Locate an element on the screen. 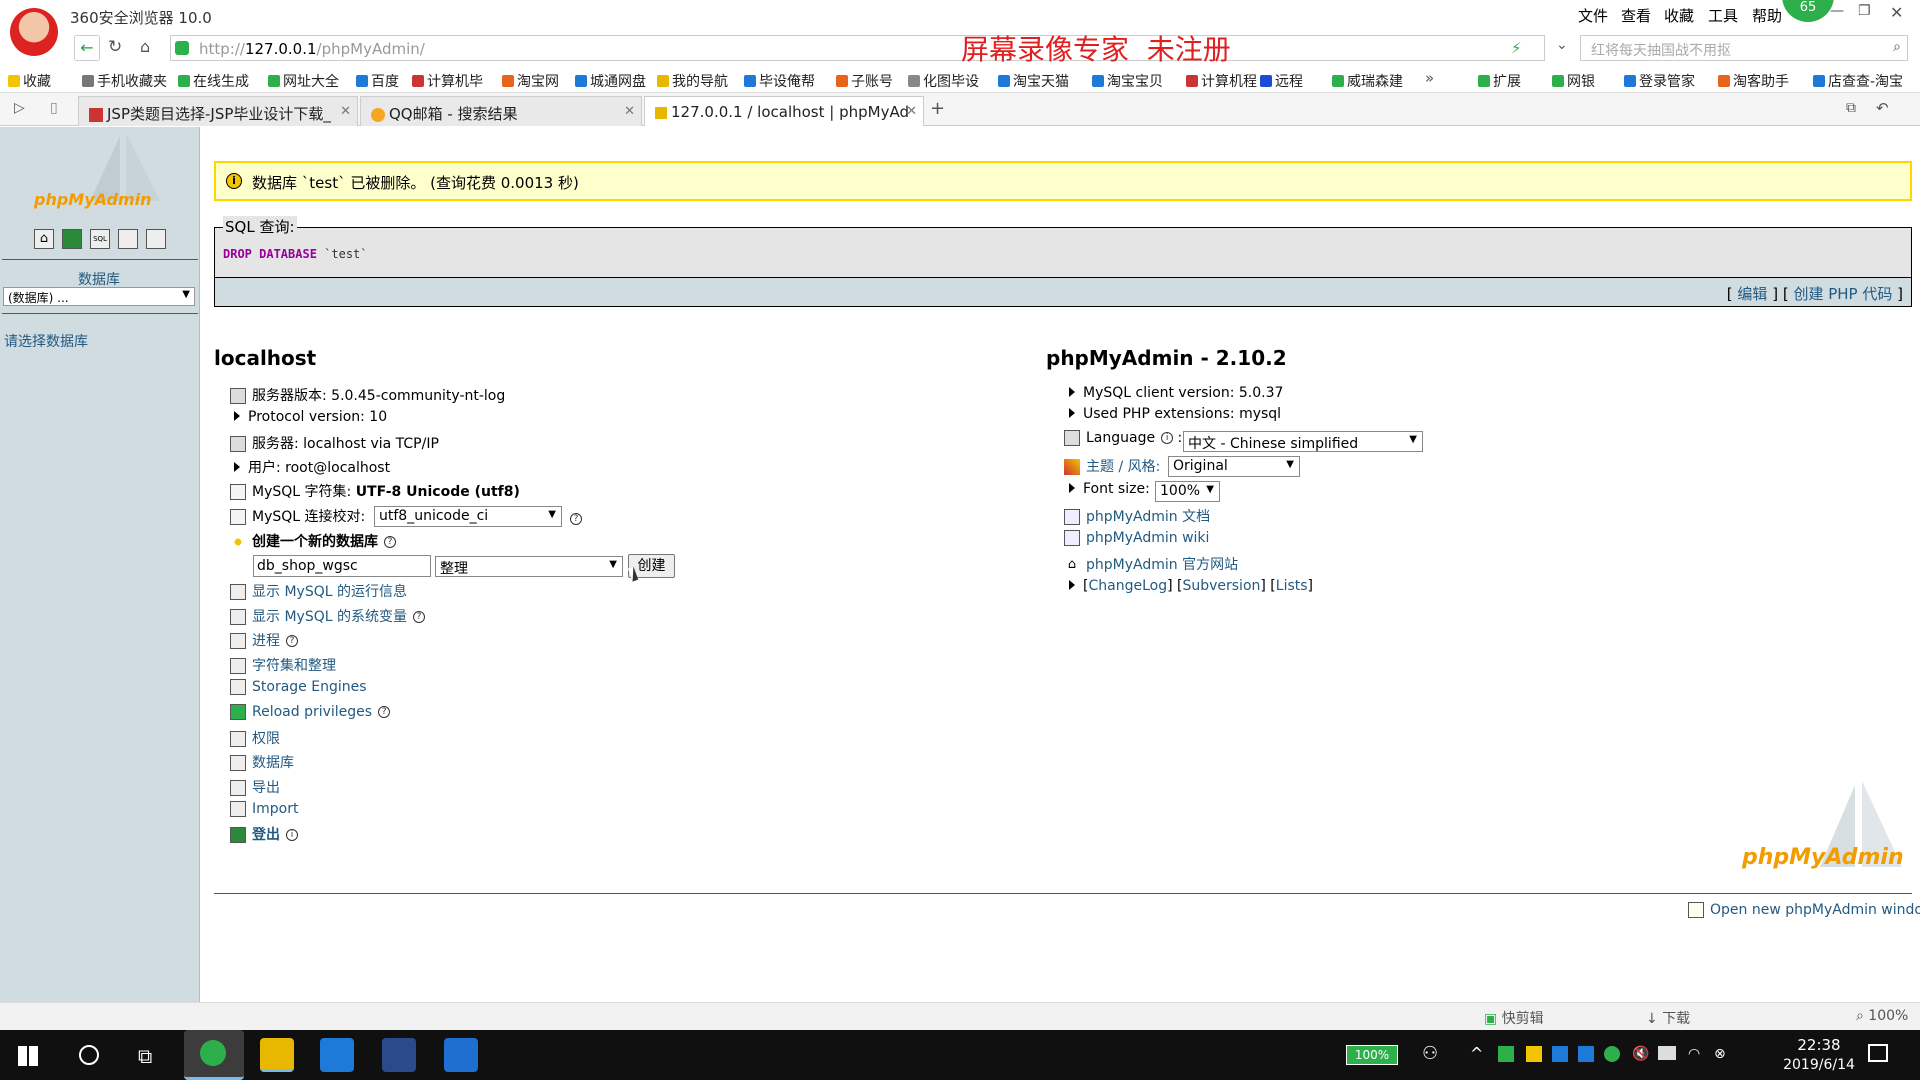 The height and width of the screenshot is (1080, 1920). speed-icon: ⚡ is located at coordinates (1516, 48).